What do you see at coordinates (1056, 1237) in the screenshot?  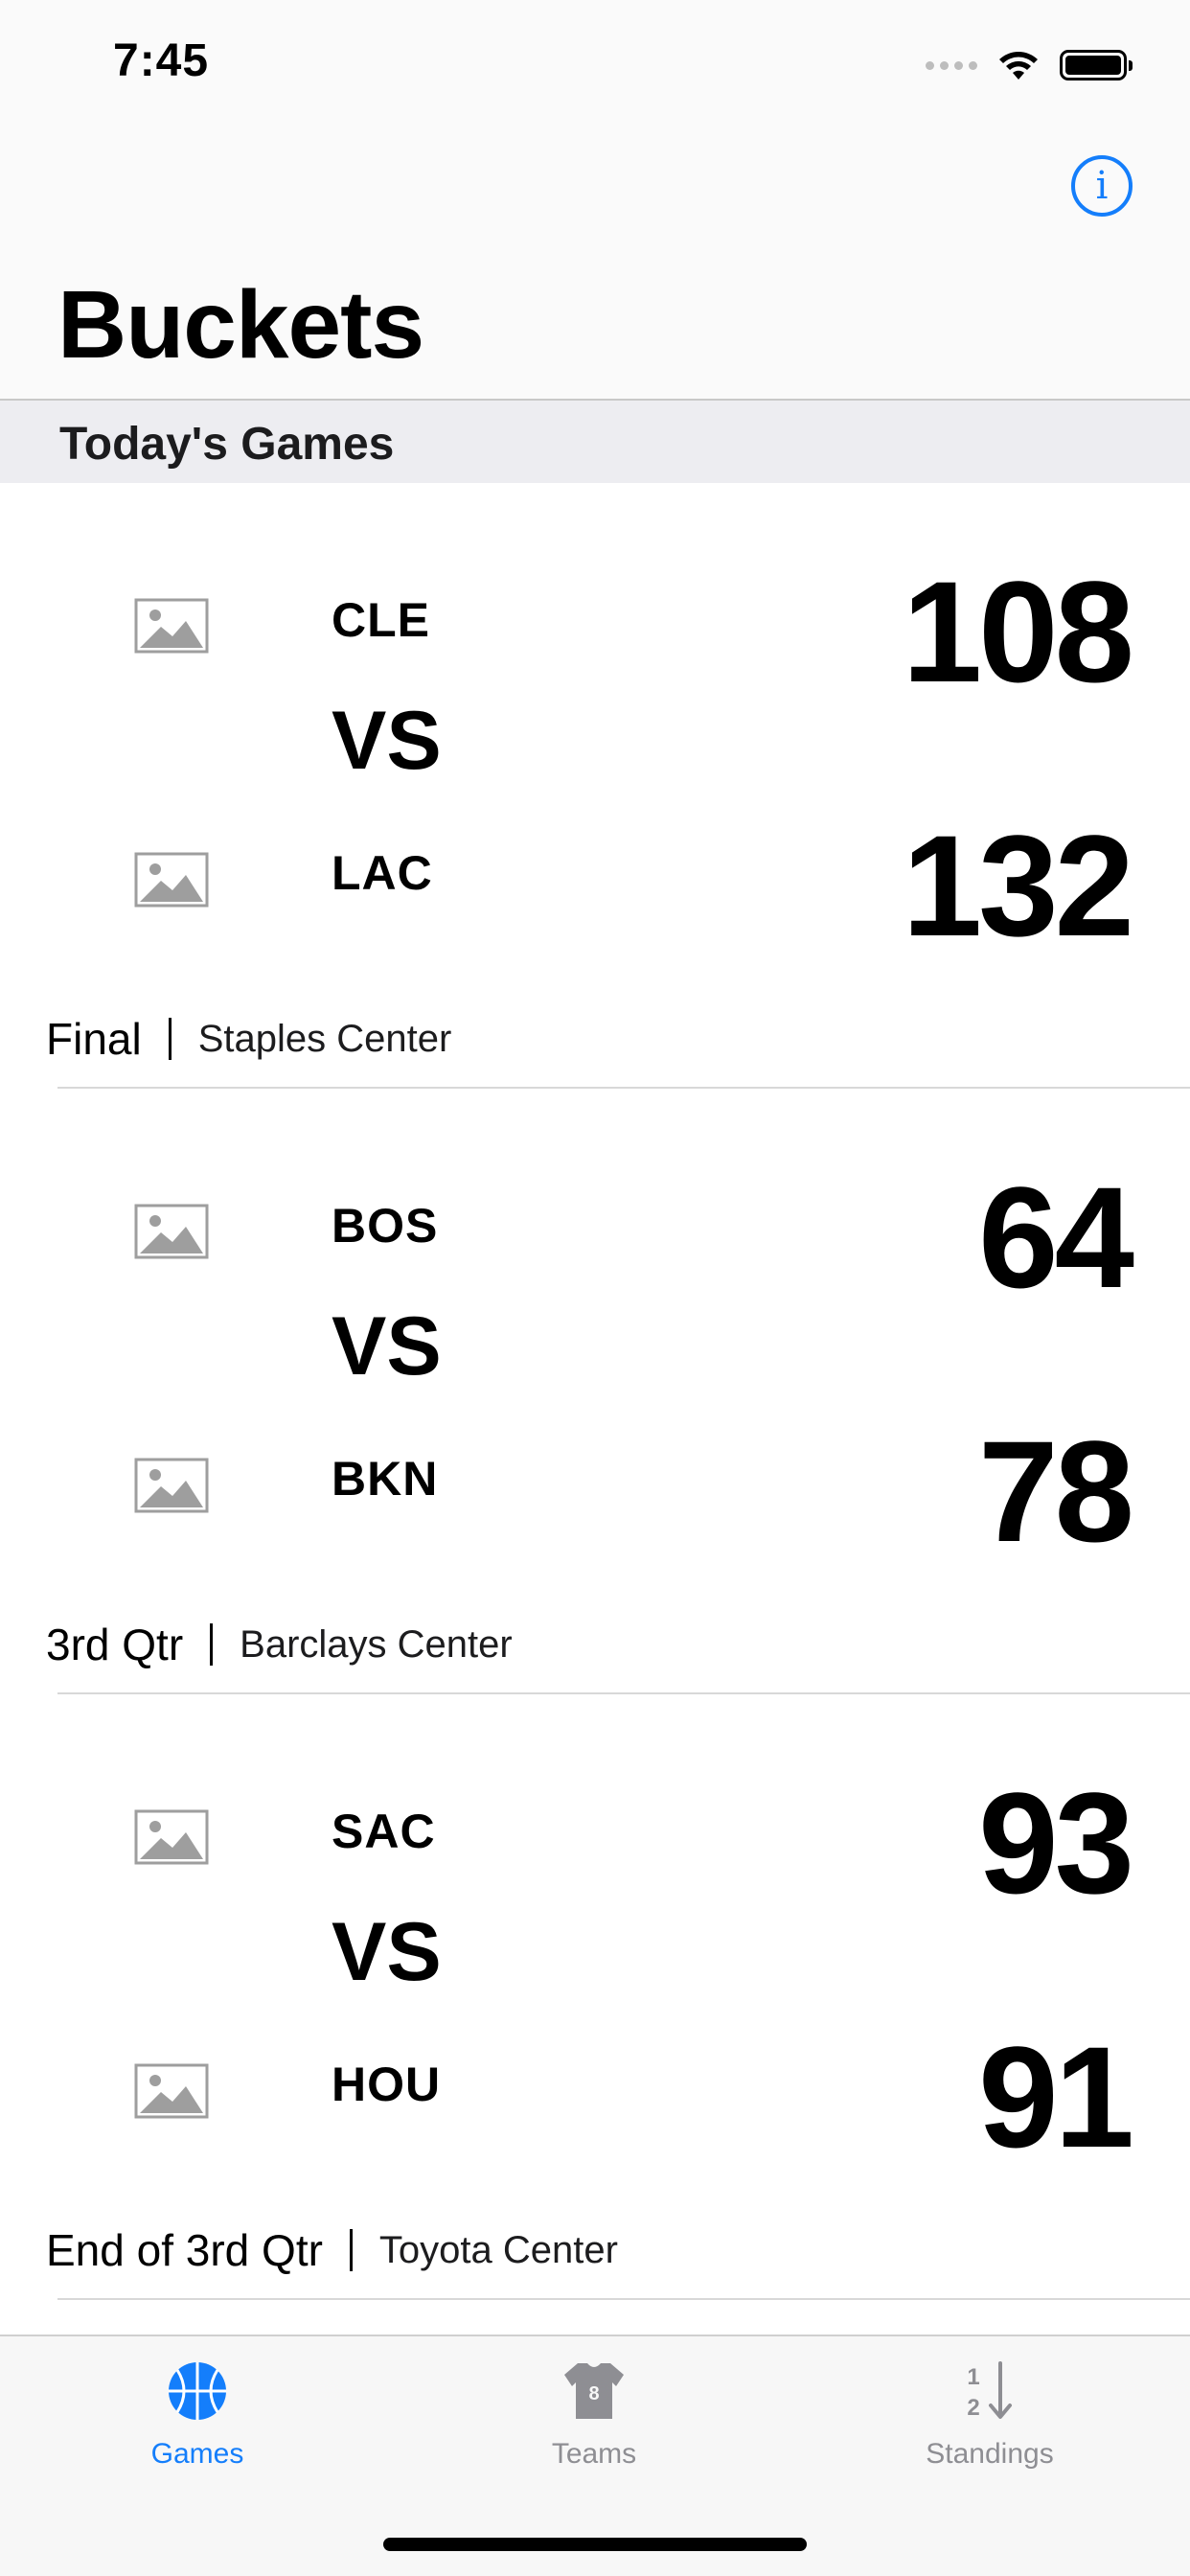 I see `home-team-score: 64` at bounding box center [1056, 1237].